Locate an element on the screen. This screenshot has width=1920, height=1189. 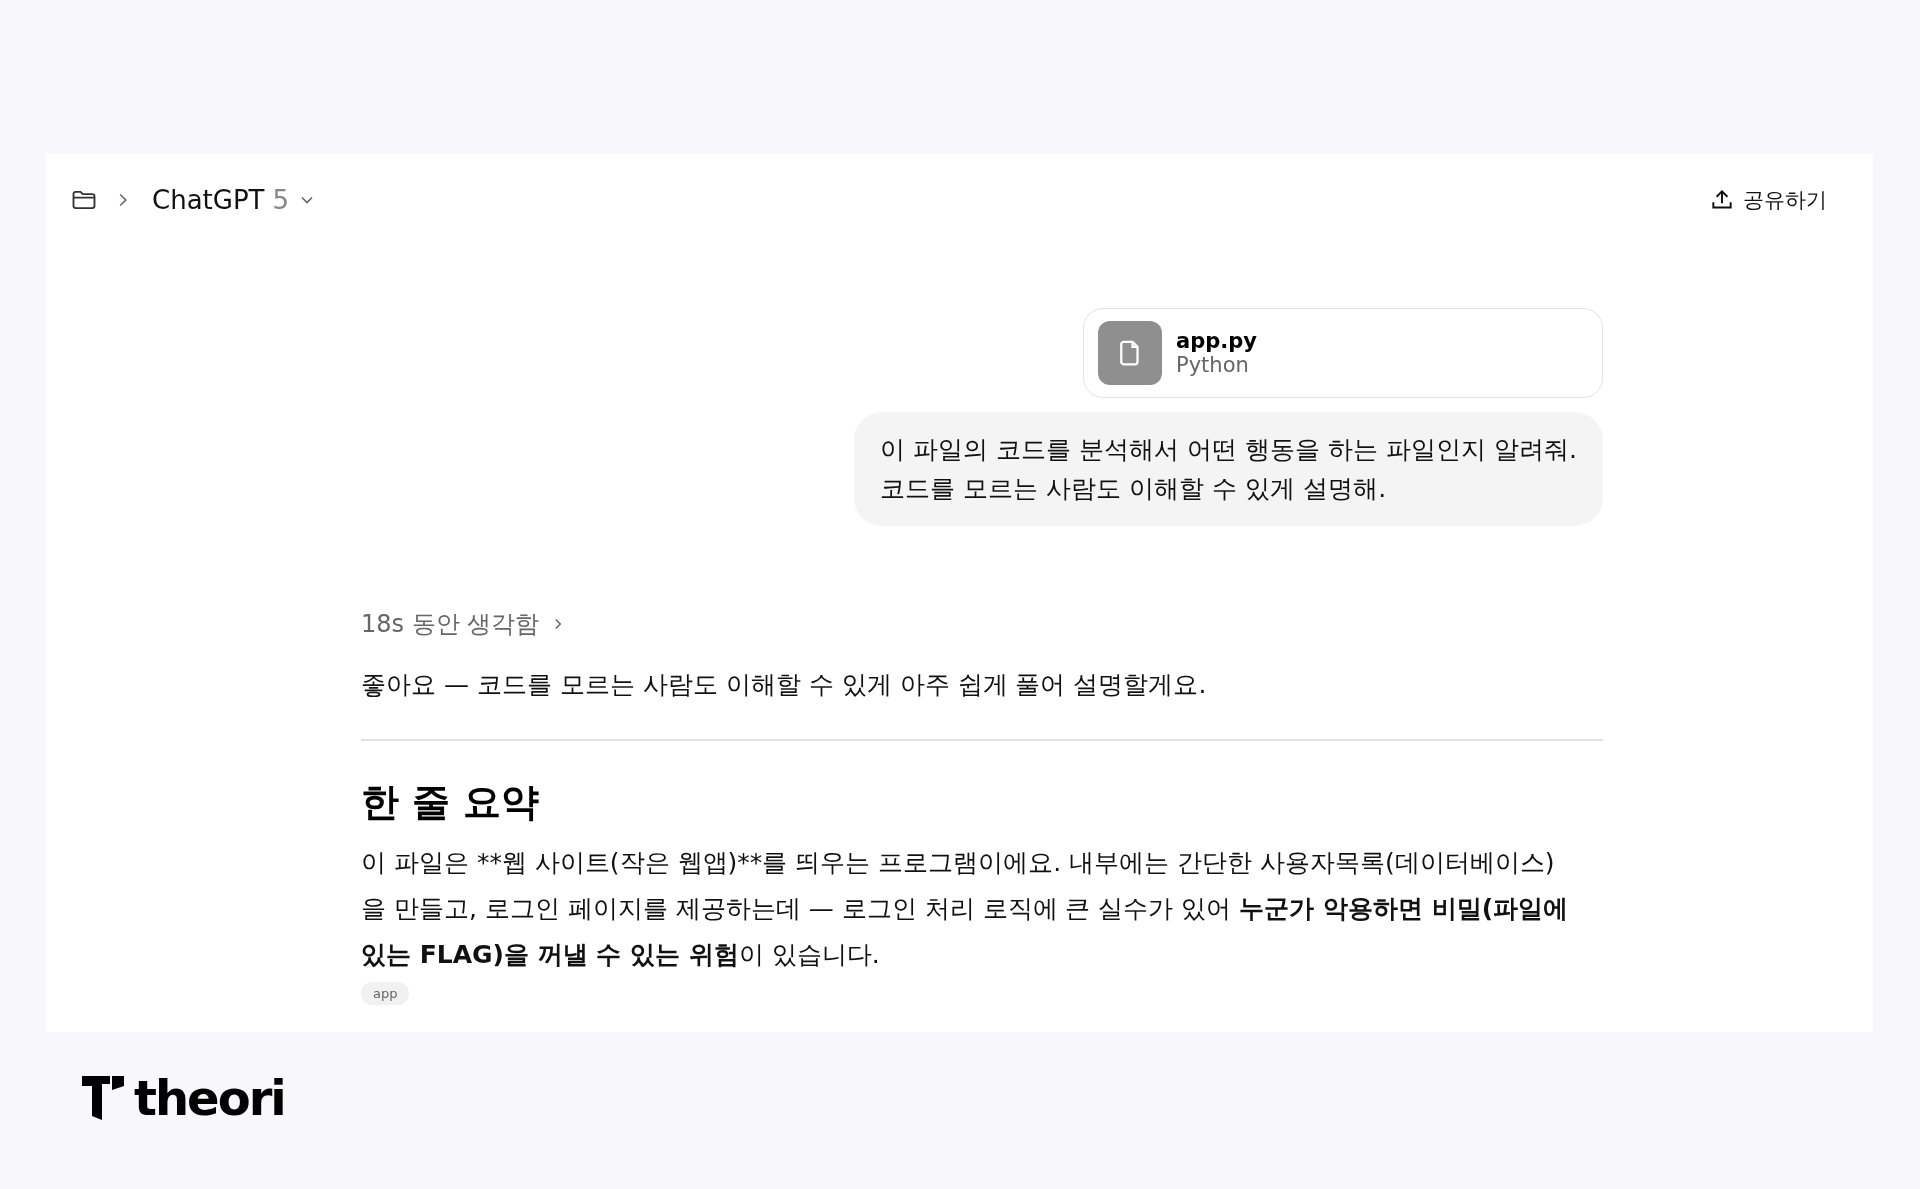
user-message: 이 파일의 코드를 분석해서 어떤 행동을 하는 파일인지 알려줘. 코드를 모르는 사람도 이해할 수 있게 설명해. is located at coordinates (1228, 469).